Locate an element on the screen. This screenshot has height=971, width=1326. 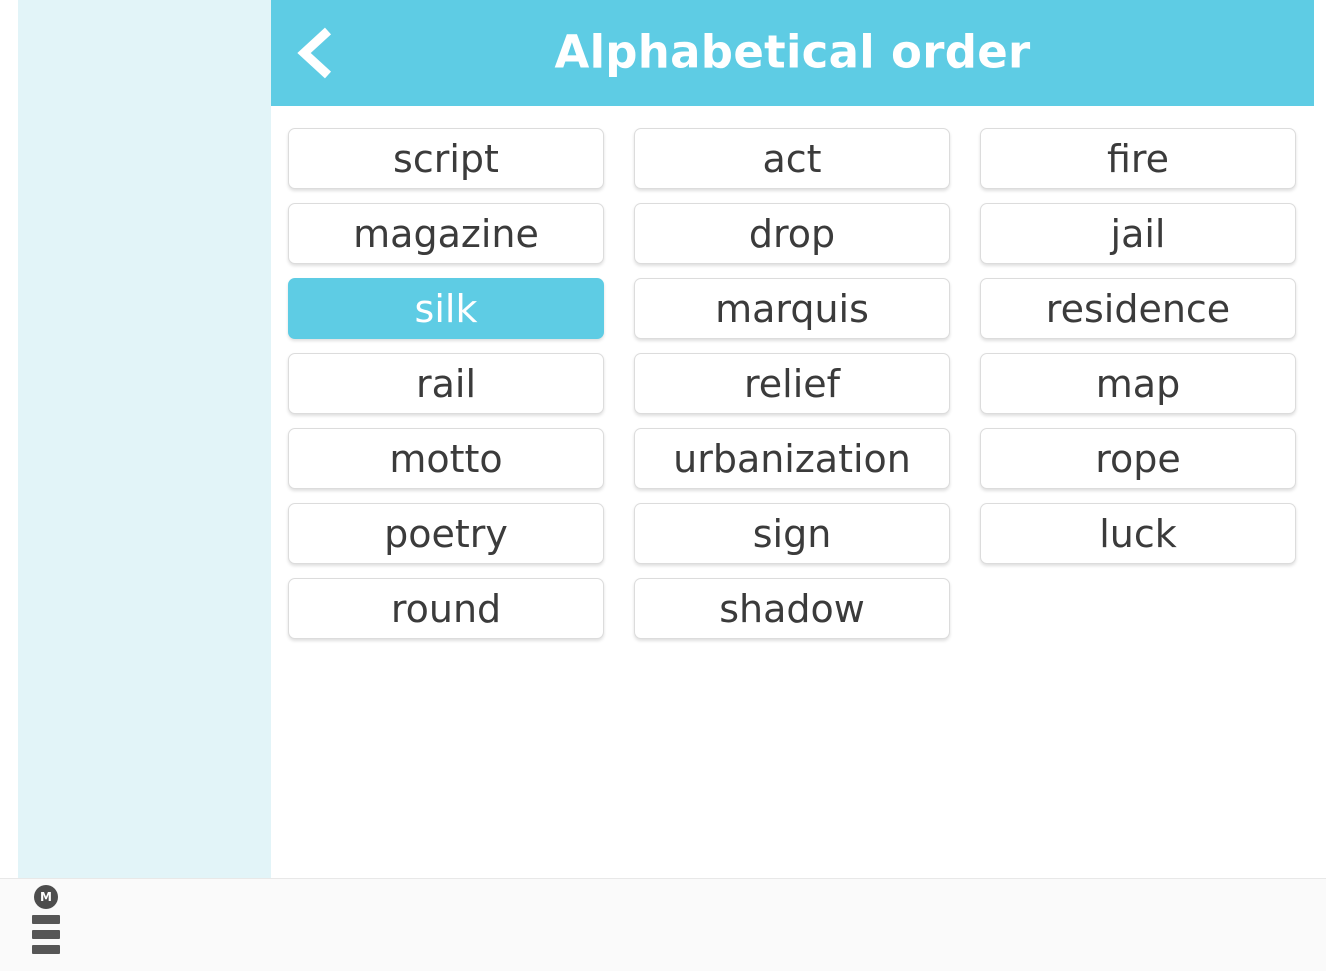
word-tile: sign is located at coordinates (792, 533).